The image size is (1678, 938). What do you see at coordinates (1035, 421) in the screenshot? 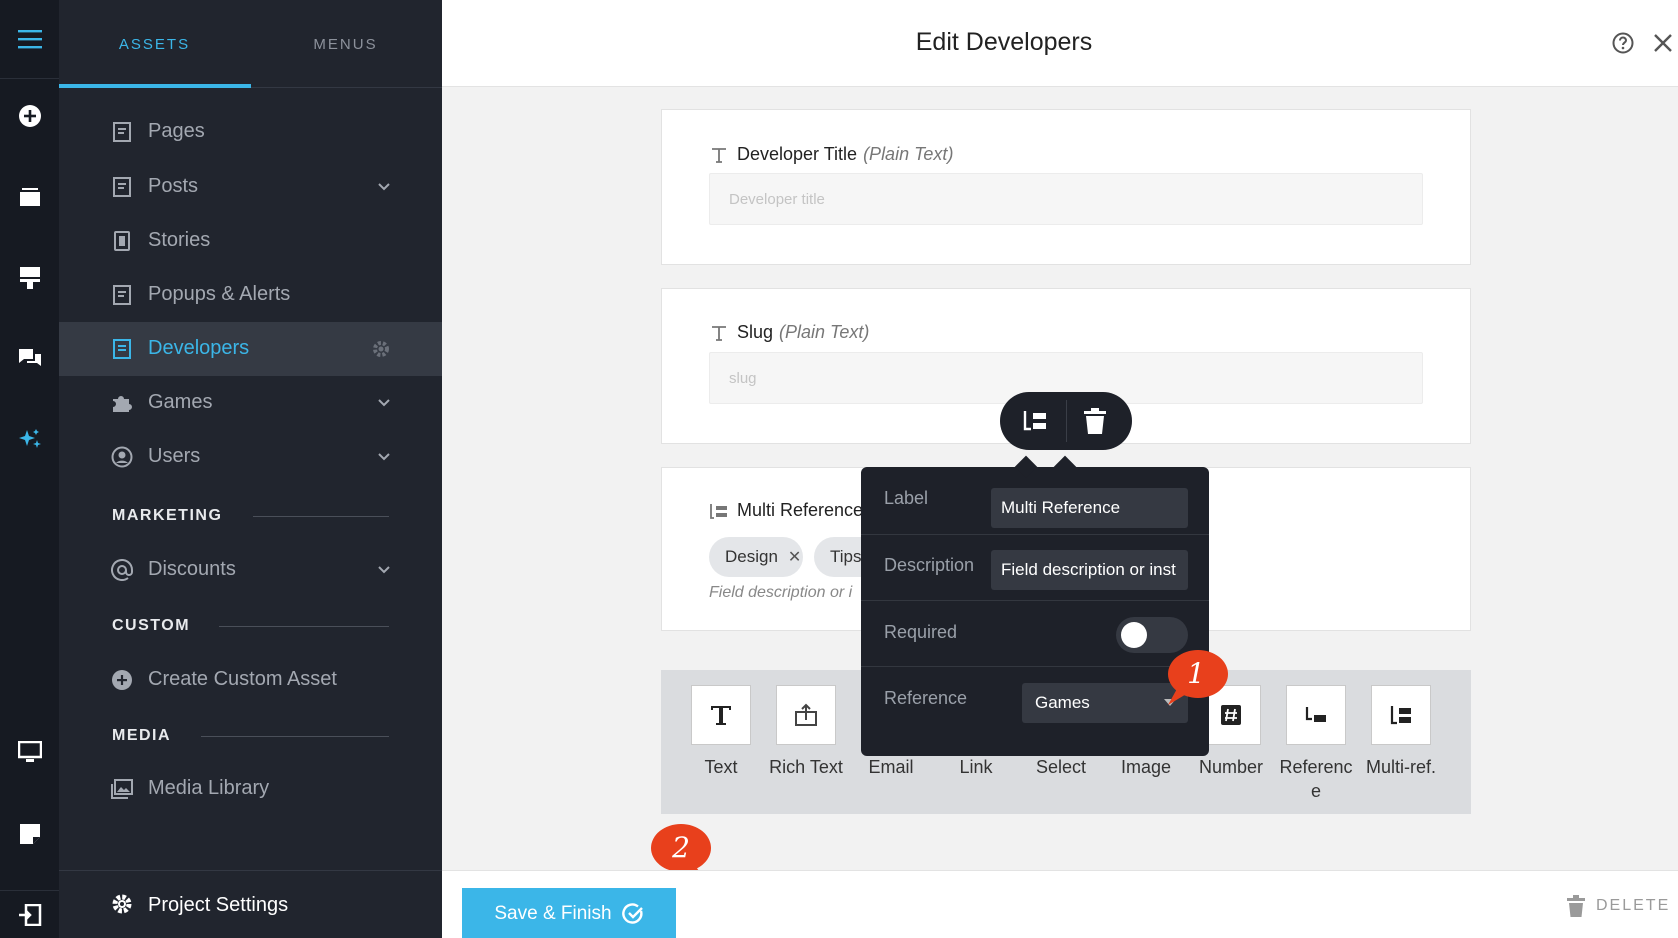
I see `multi-ref-settings-icon` at bounding box center [1035, 421].